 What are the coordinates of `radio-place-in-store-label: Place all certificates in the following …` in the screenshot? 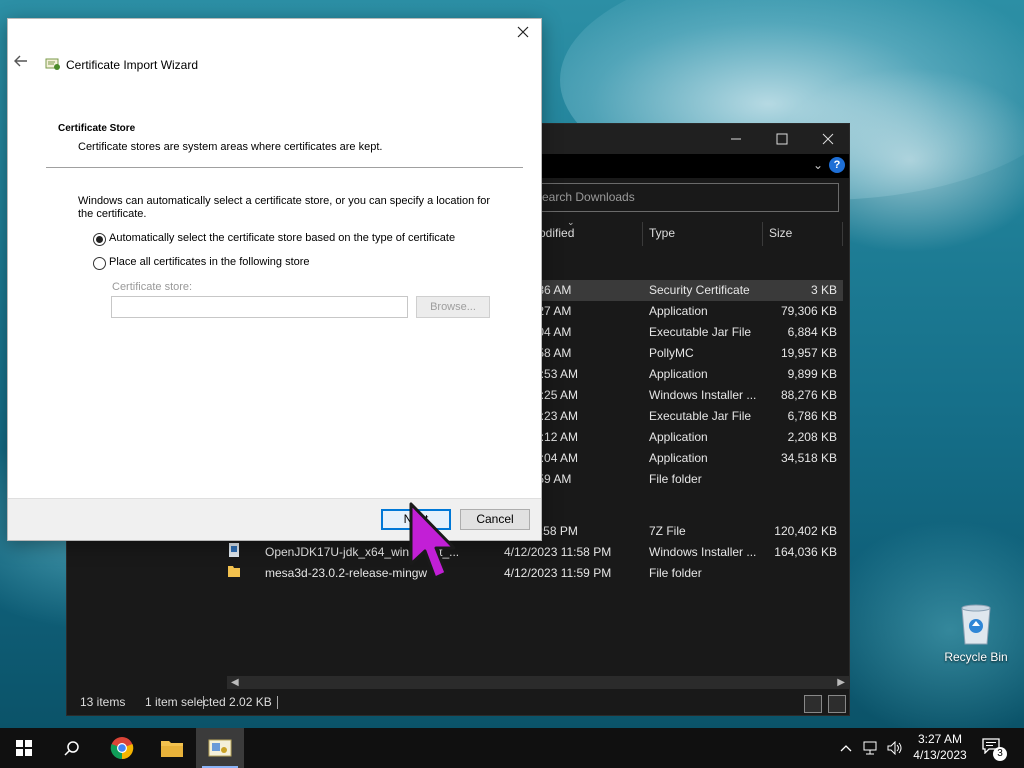 It's located at (209, 262).